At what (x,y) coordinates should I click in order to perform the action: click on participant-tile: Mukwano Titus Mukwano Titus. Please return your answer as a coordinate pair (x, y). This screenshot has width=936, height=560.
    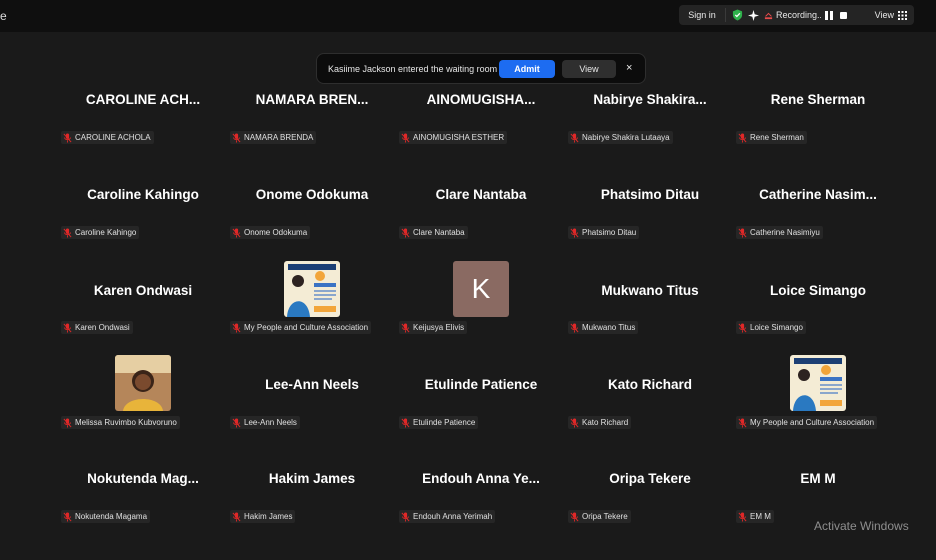
    Looking at the image, I should click on (650, 308).